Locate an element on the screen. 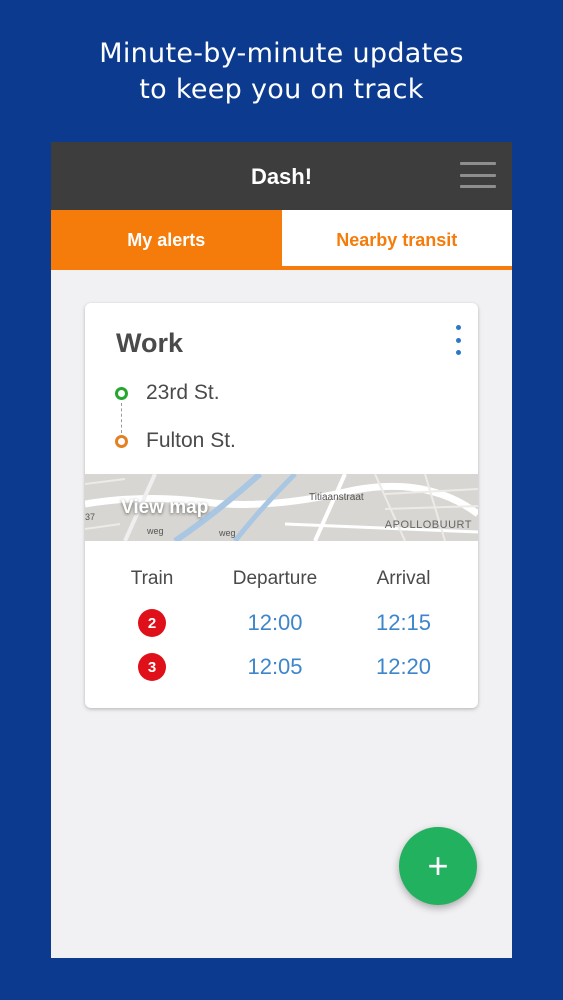 This screenshot has height=1000, width=563. more-vertical-icon is located at coordinates (458, 340).